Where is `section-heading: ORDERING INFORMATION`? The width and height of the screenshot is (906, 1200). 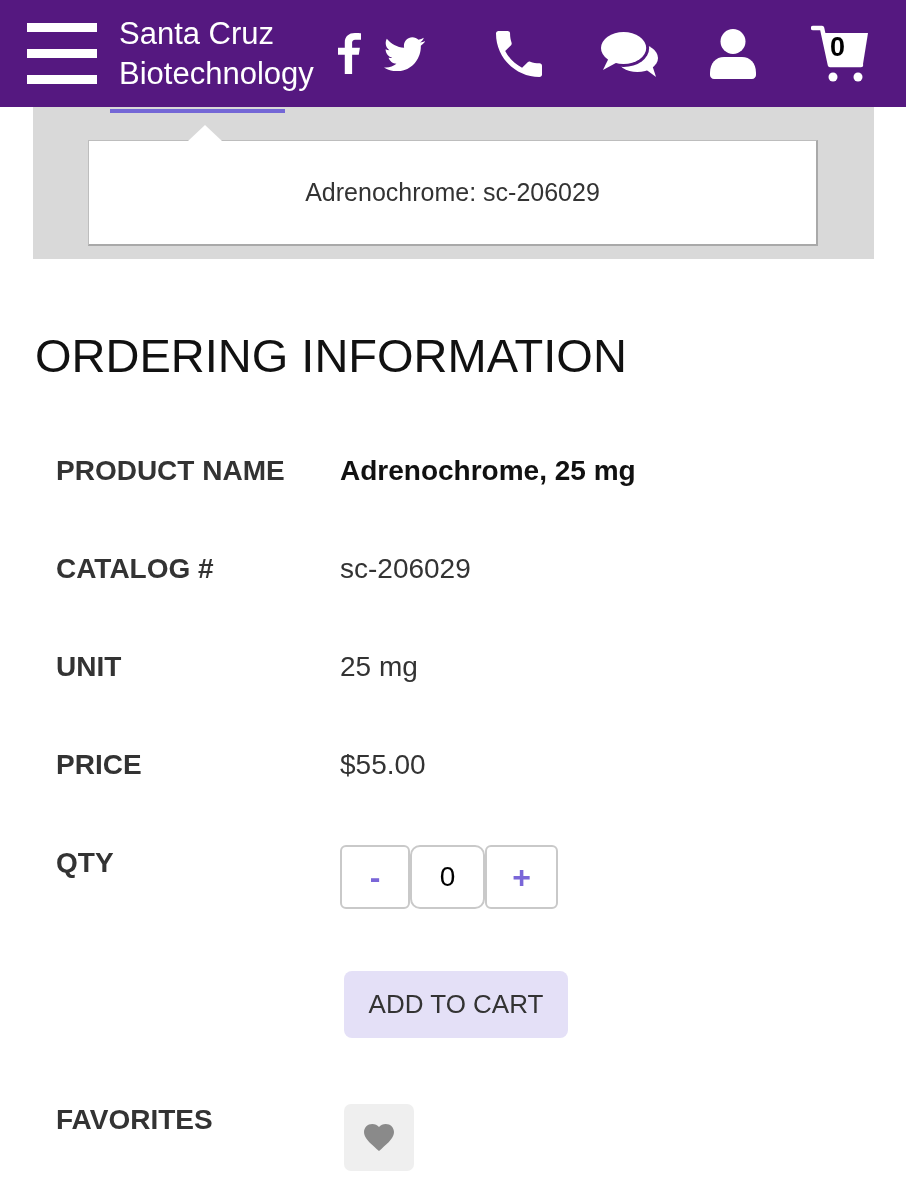
section-heading: ORDERING INFORMATION is located at coordinates (331, 356).